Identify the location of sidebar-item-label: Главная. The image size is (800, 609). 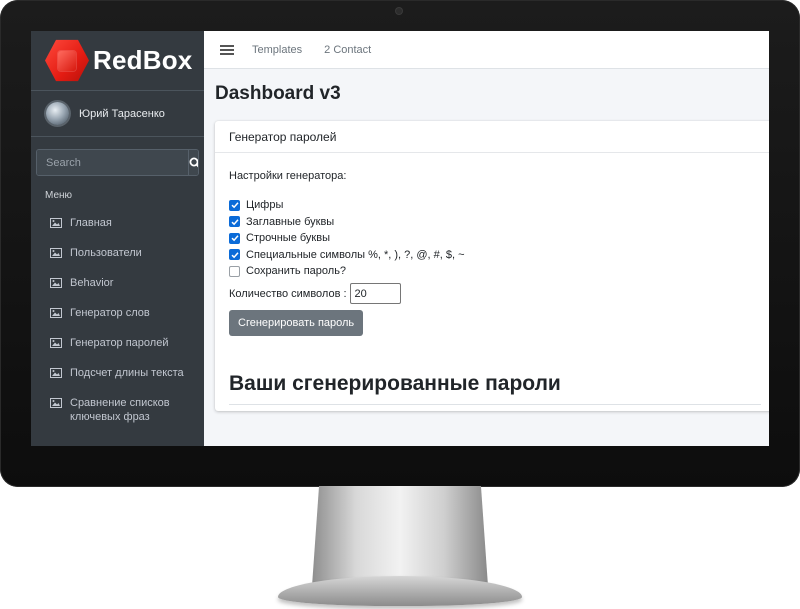
(91, 223).